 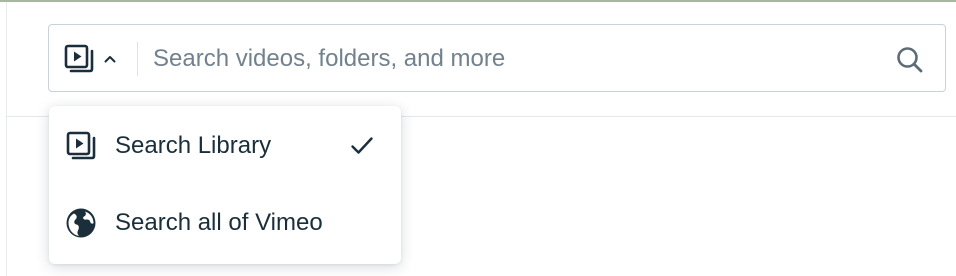 I want to click on chevron-up-icon, so click(x=110, y=59).